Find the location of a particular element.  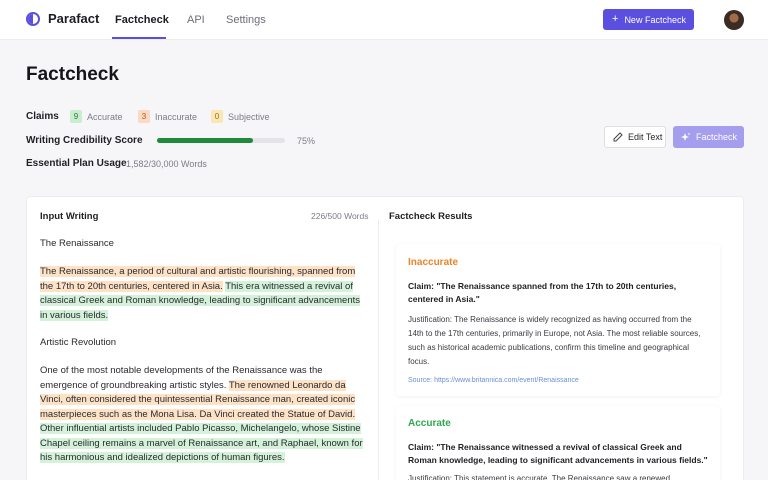

accurate-label: Accurate is located at coordinates (105, 117).